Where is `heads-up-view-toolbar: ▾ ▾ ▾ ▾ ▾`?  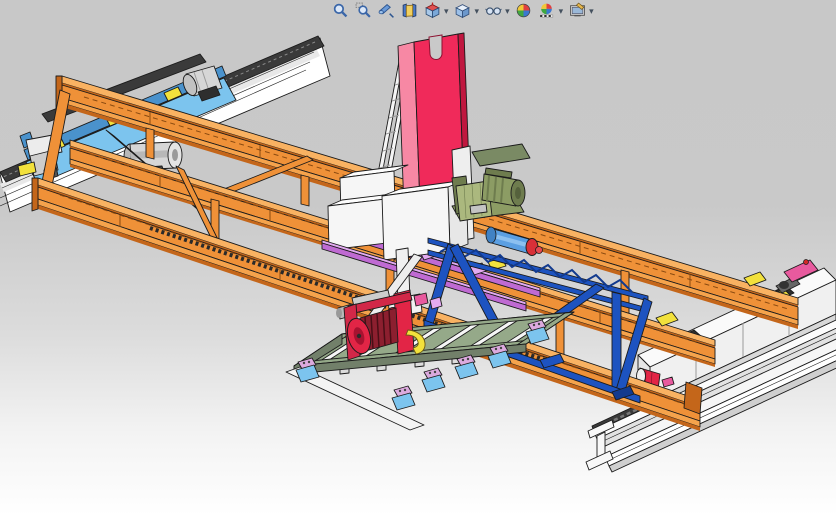 heads-up-view-toolbar: ▾ ▾ ▾ ▾ ▾ is located at coordinates (462, 10).